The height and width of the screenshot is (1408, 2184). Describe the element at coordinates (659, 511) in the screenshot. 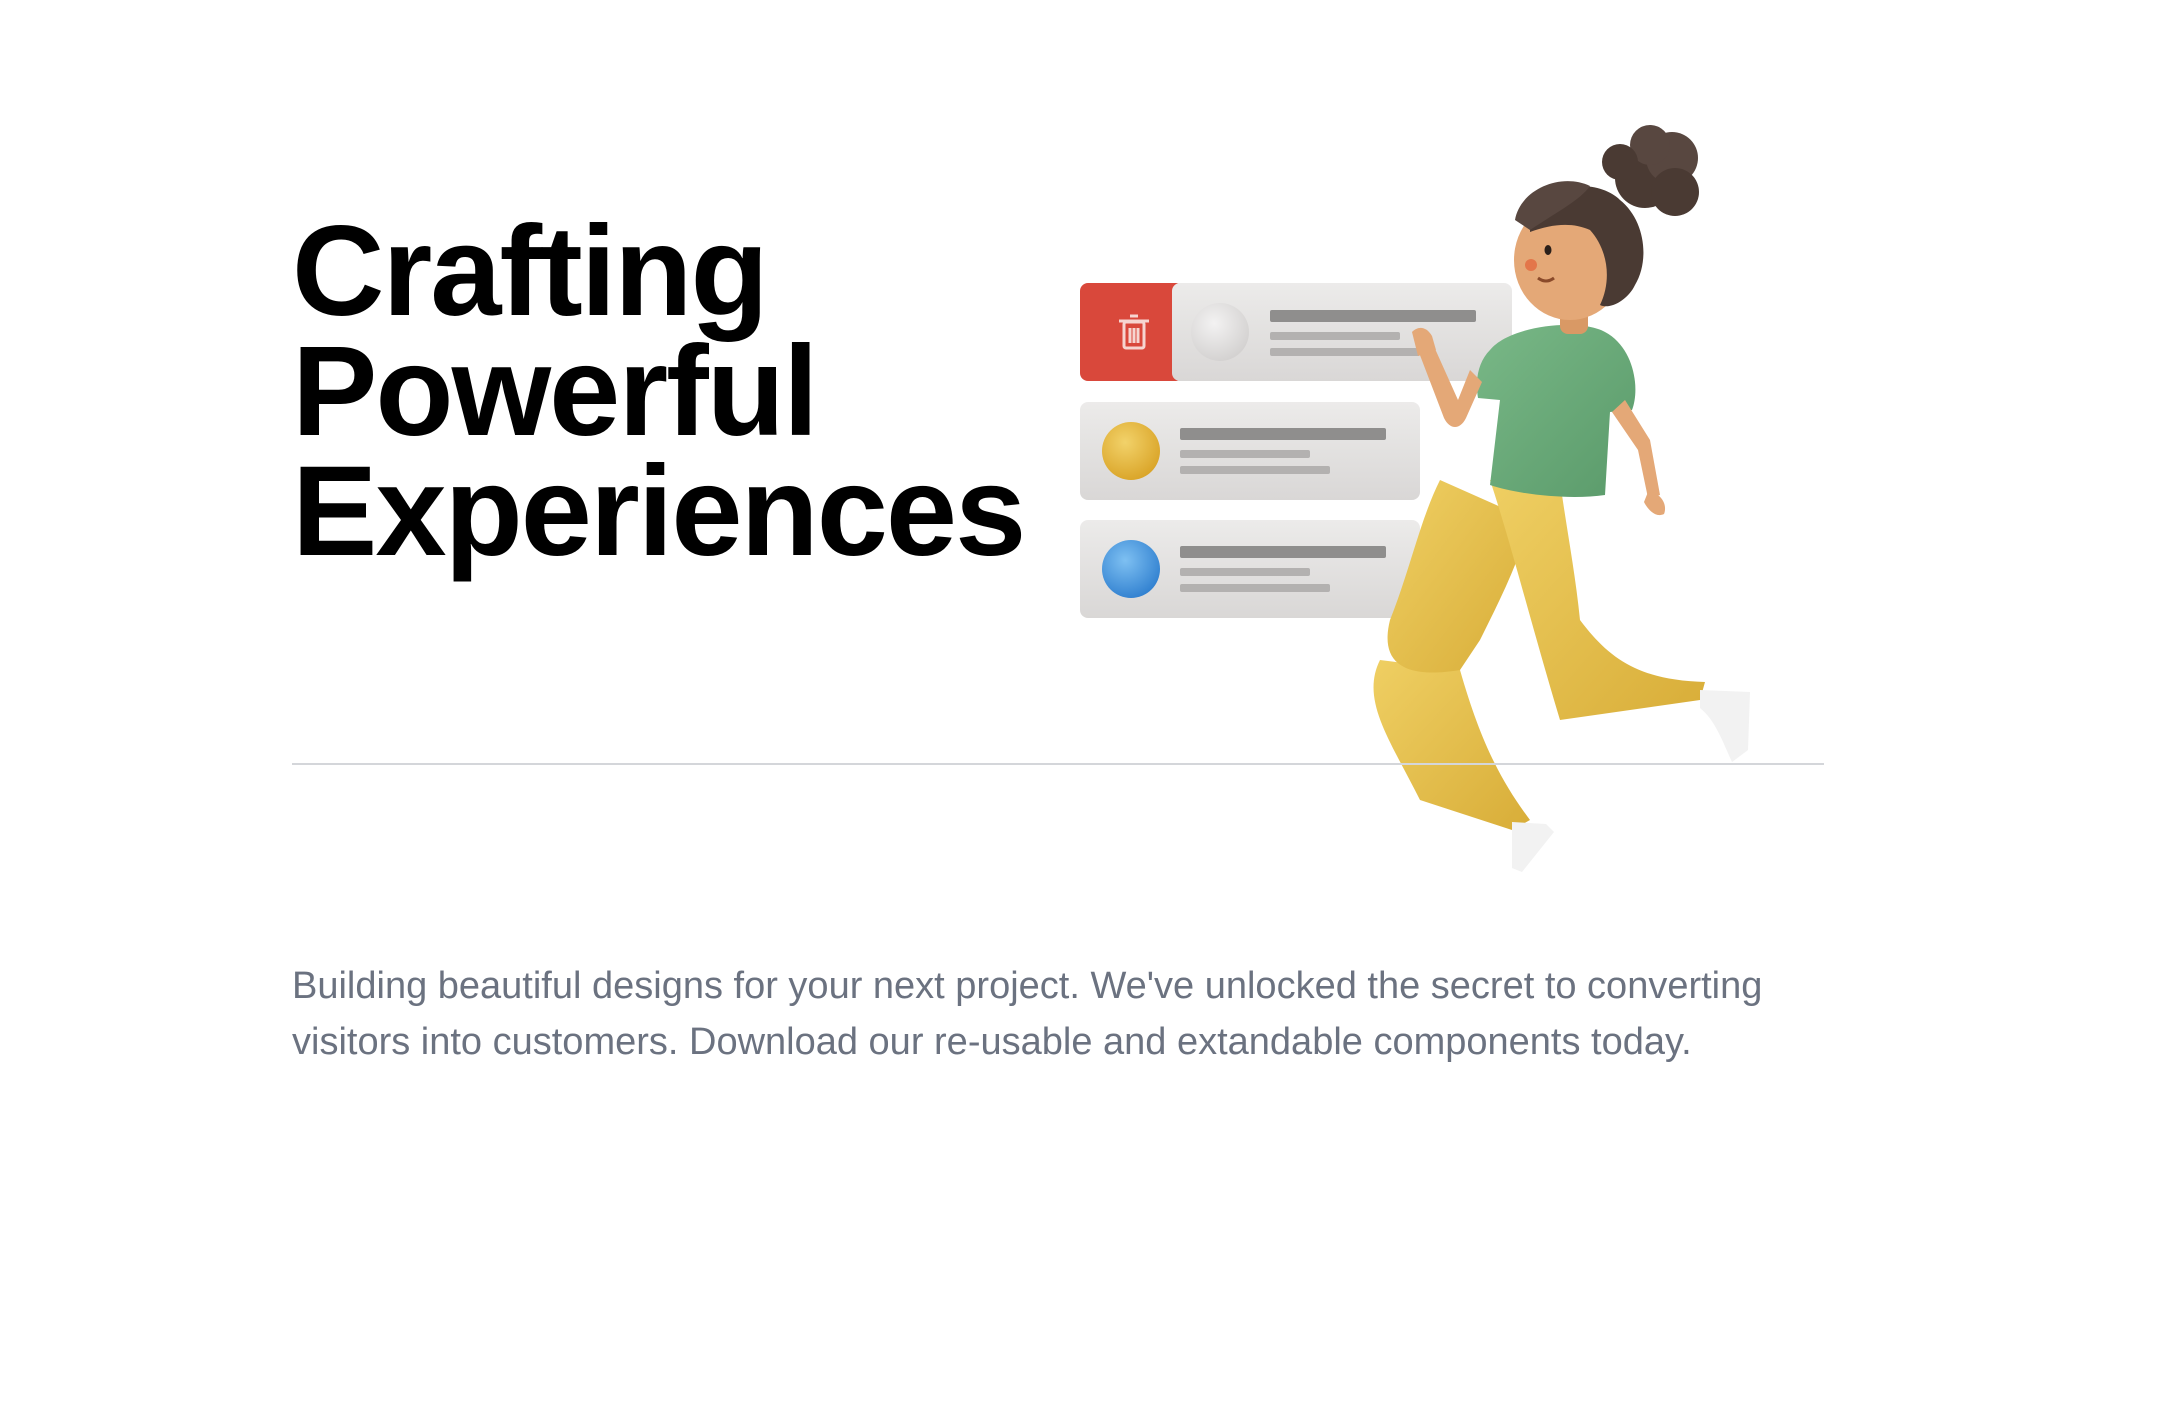

I see `hero-title-line-3: Experiences` at that location.